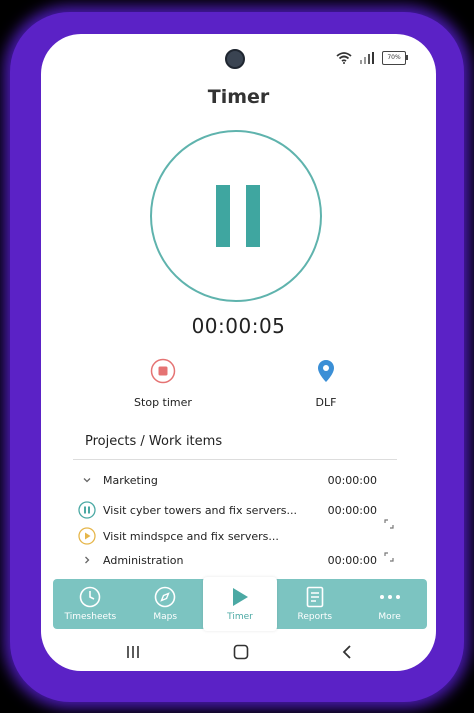 The height and width of the screenshot is (713, 474). Describe the element at coordinates (143, 560) in the screenshot. I see `project-name: Administration` at that location.